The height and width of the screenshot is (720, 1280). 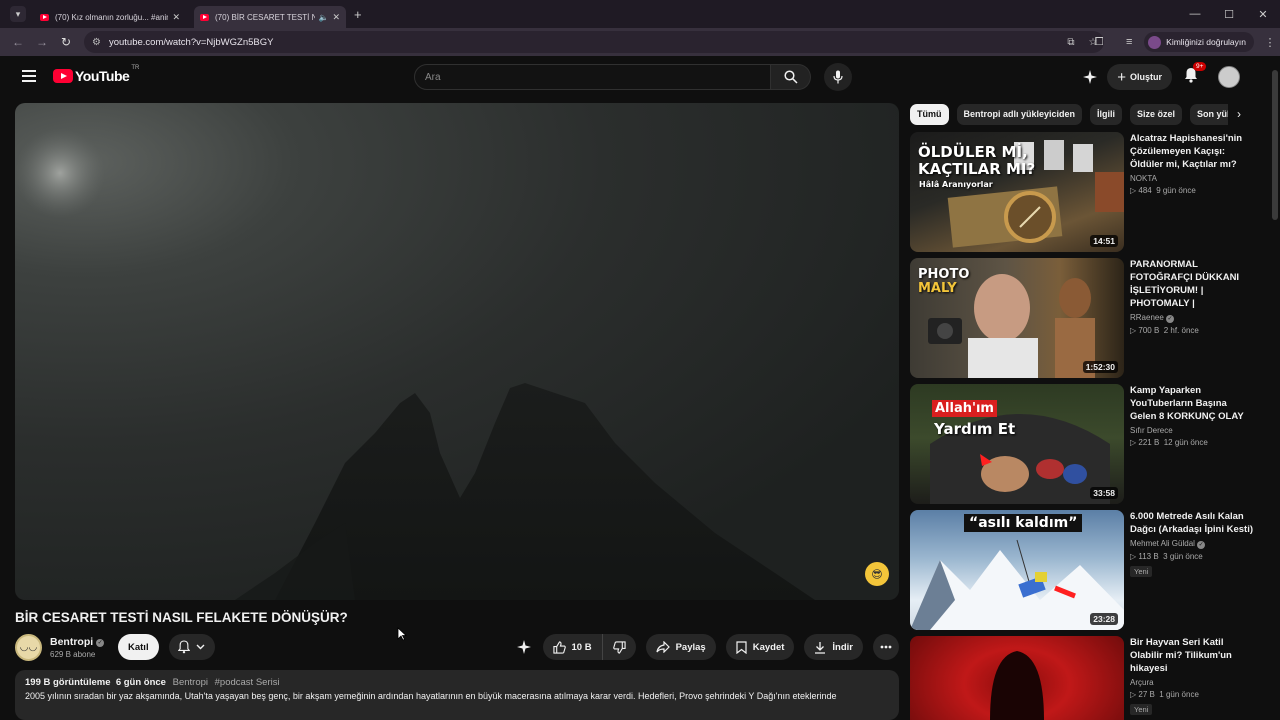 What do you see at coordinates (28, 647) in the screenshot?
I see `channel-avatar: ◡◡` at bounding box center [28, 647].